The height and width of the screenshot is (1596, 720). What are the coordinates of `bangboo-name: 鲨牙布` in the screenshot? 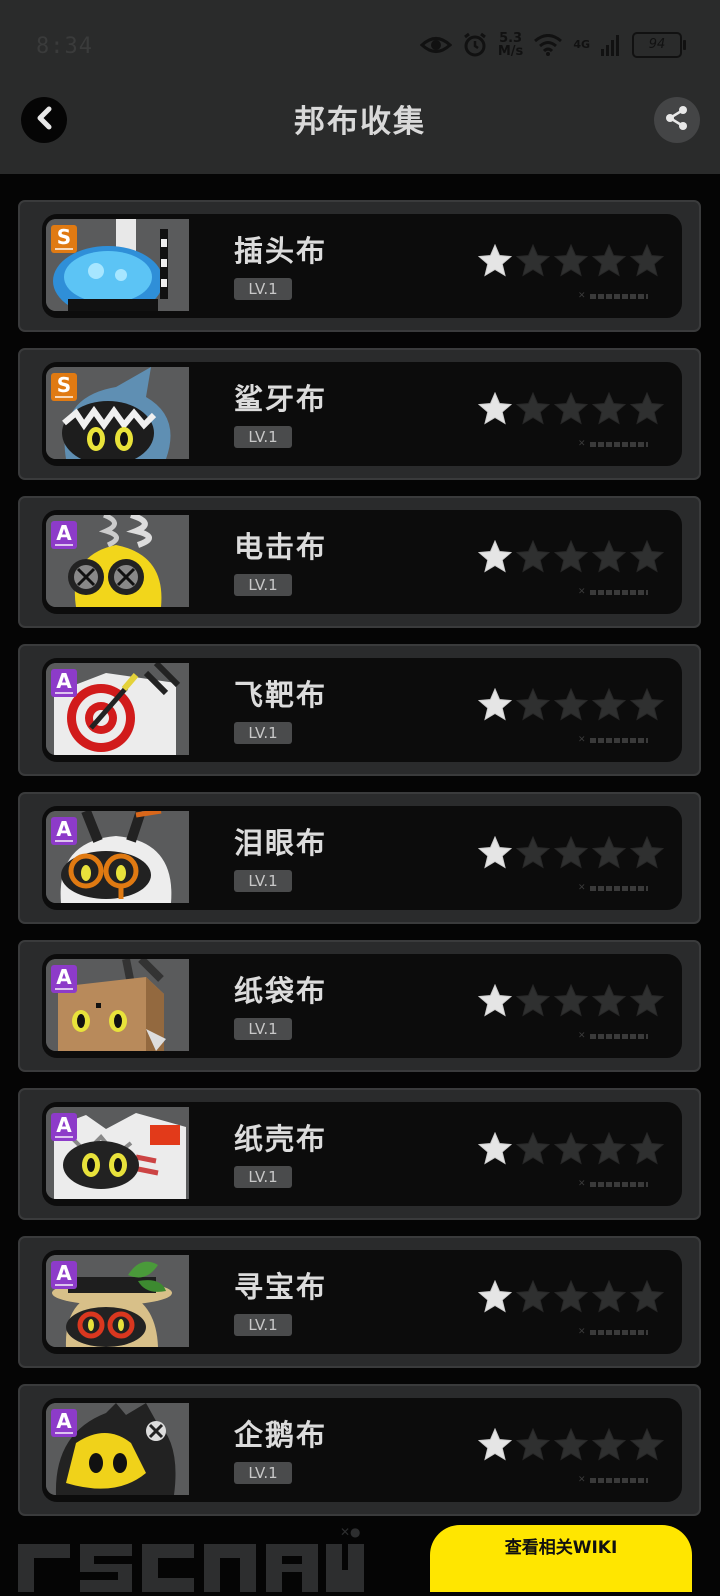 It's located at (281, 399).